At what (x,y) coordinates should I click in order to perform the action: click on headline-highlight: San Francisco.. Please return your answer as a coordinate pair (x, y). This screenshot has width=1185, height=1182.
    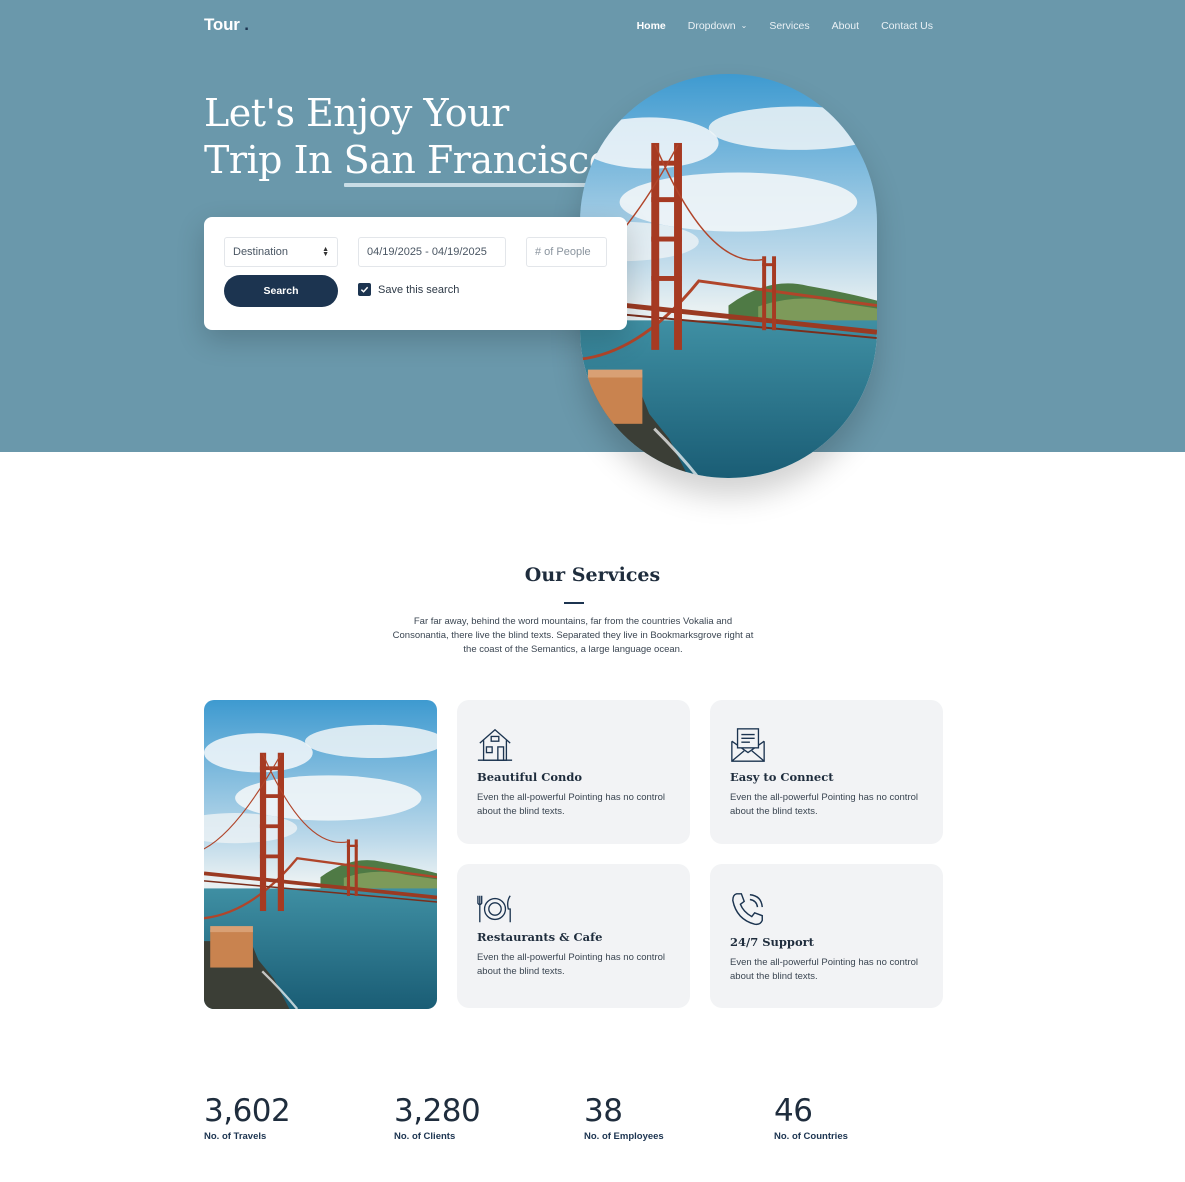
    Looking at the image, I should click on (483, 162).